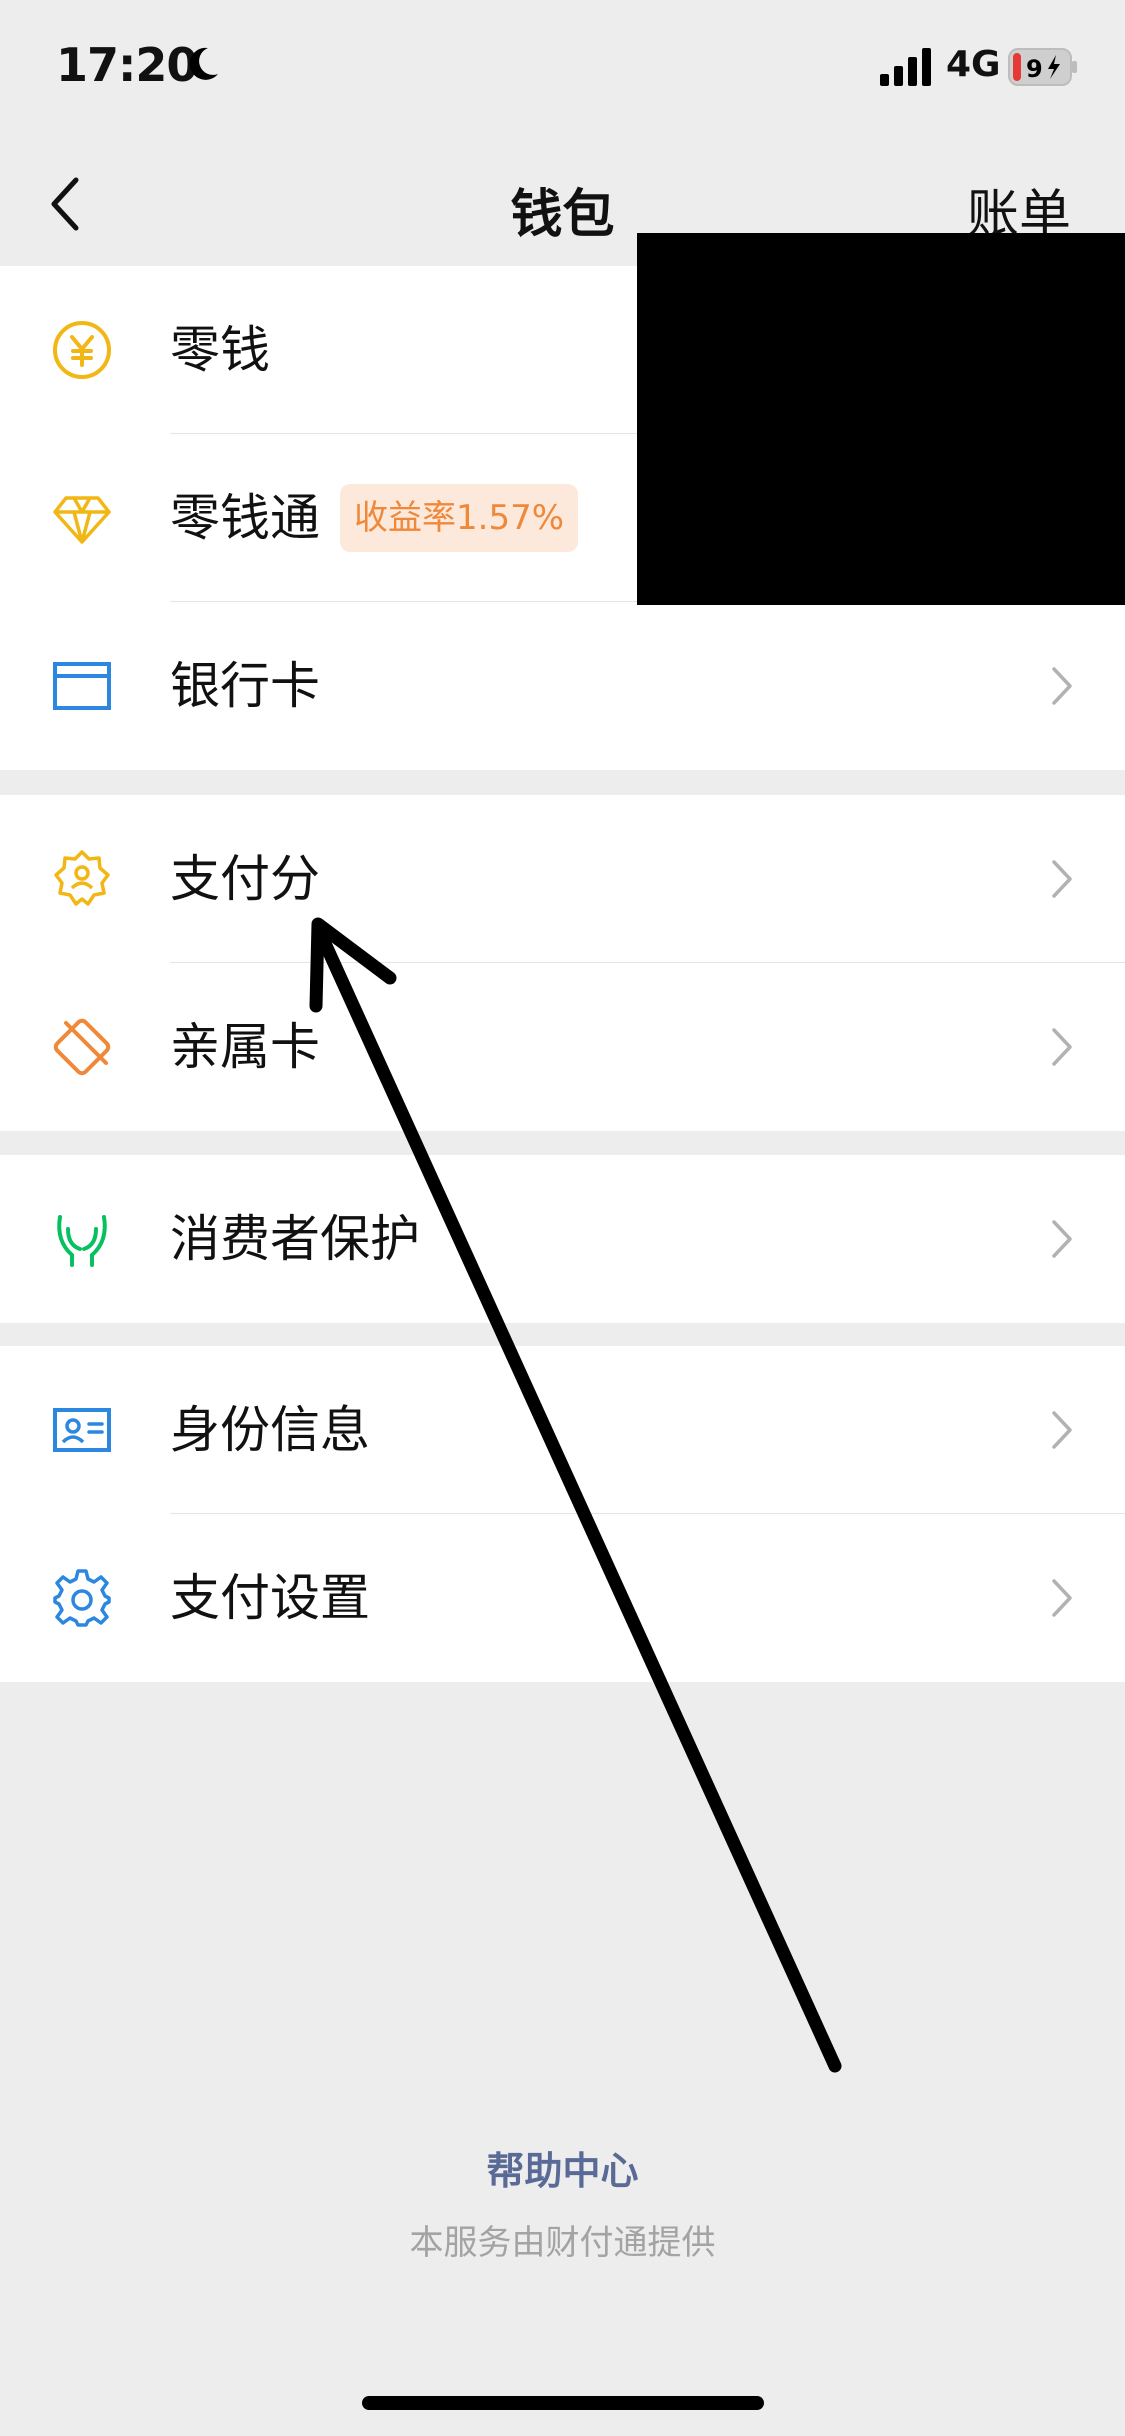 The image size is (1125, 2436). Describe the element at coordinates (1034, 69) in the screenshot. I see `battery-level: 9` at that location.